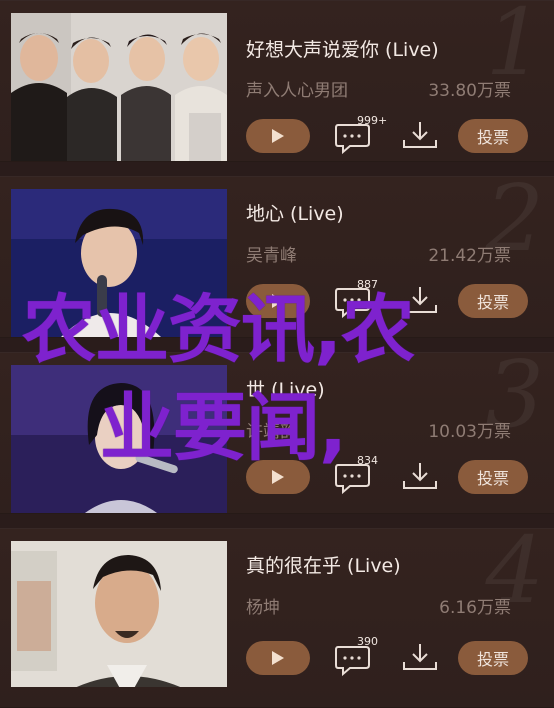  Describe the element at coordinates (285, 388) in the screenshot. I see `song-title: 世 (Live)` at that location.